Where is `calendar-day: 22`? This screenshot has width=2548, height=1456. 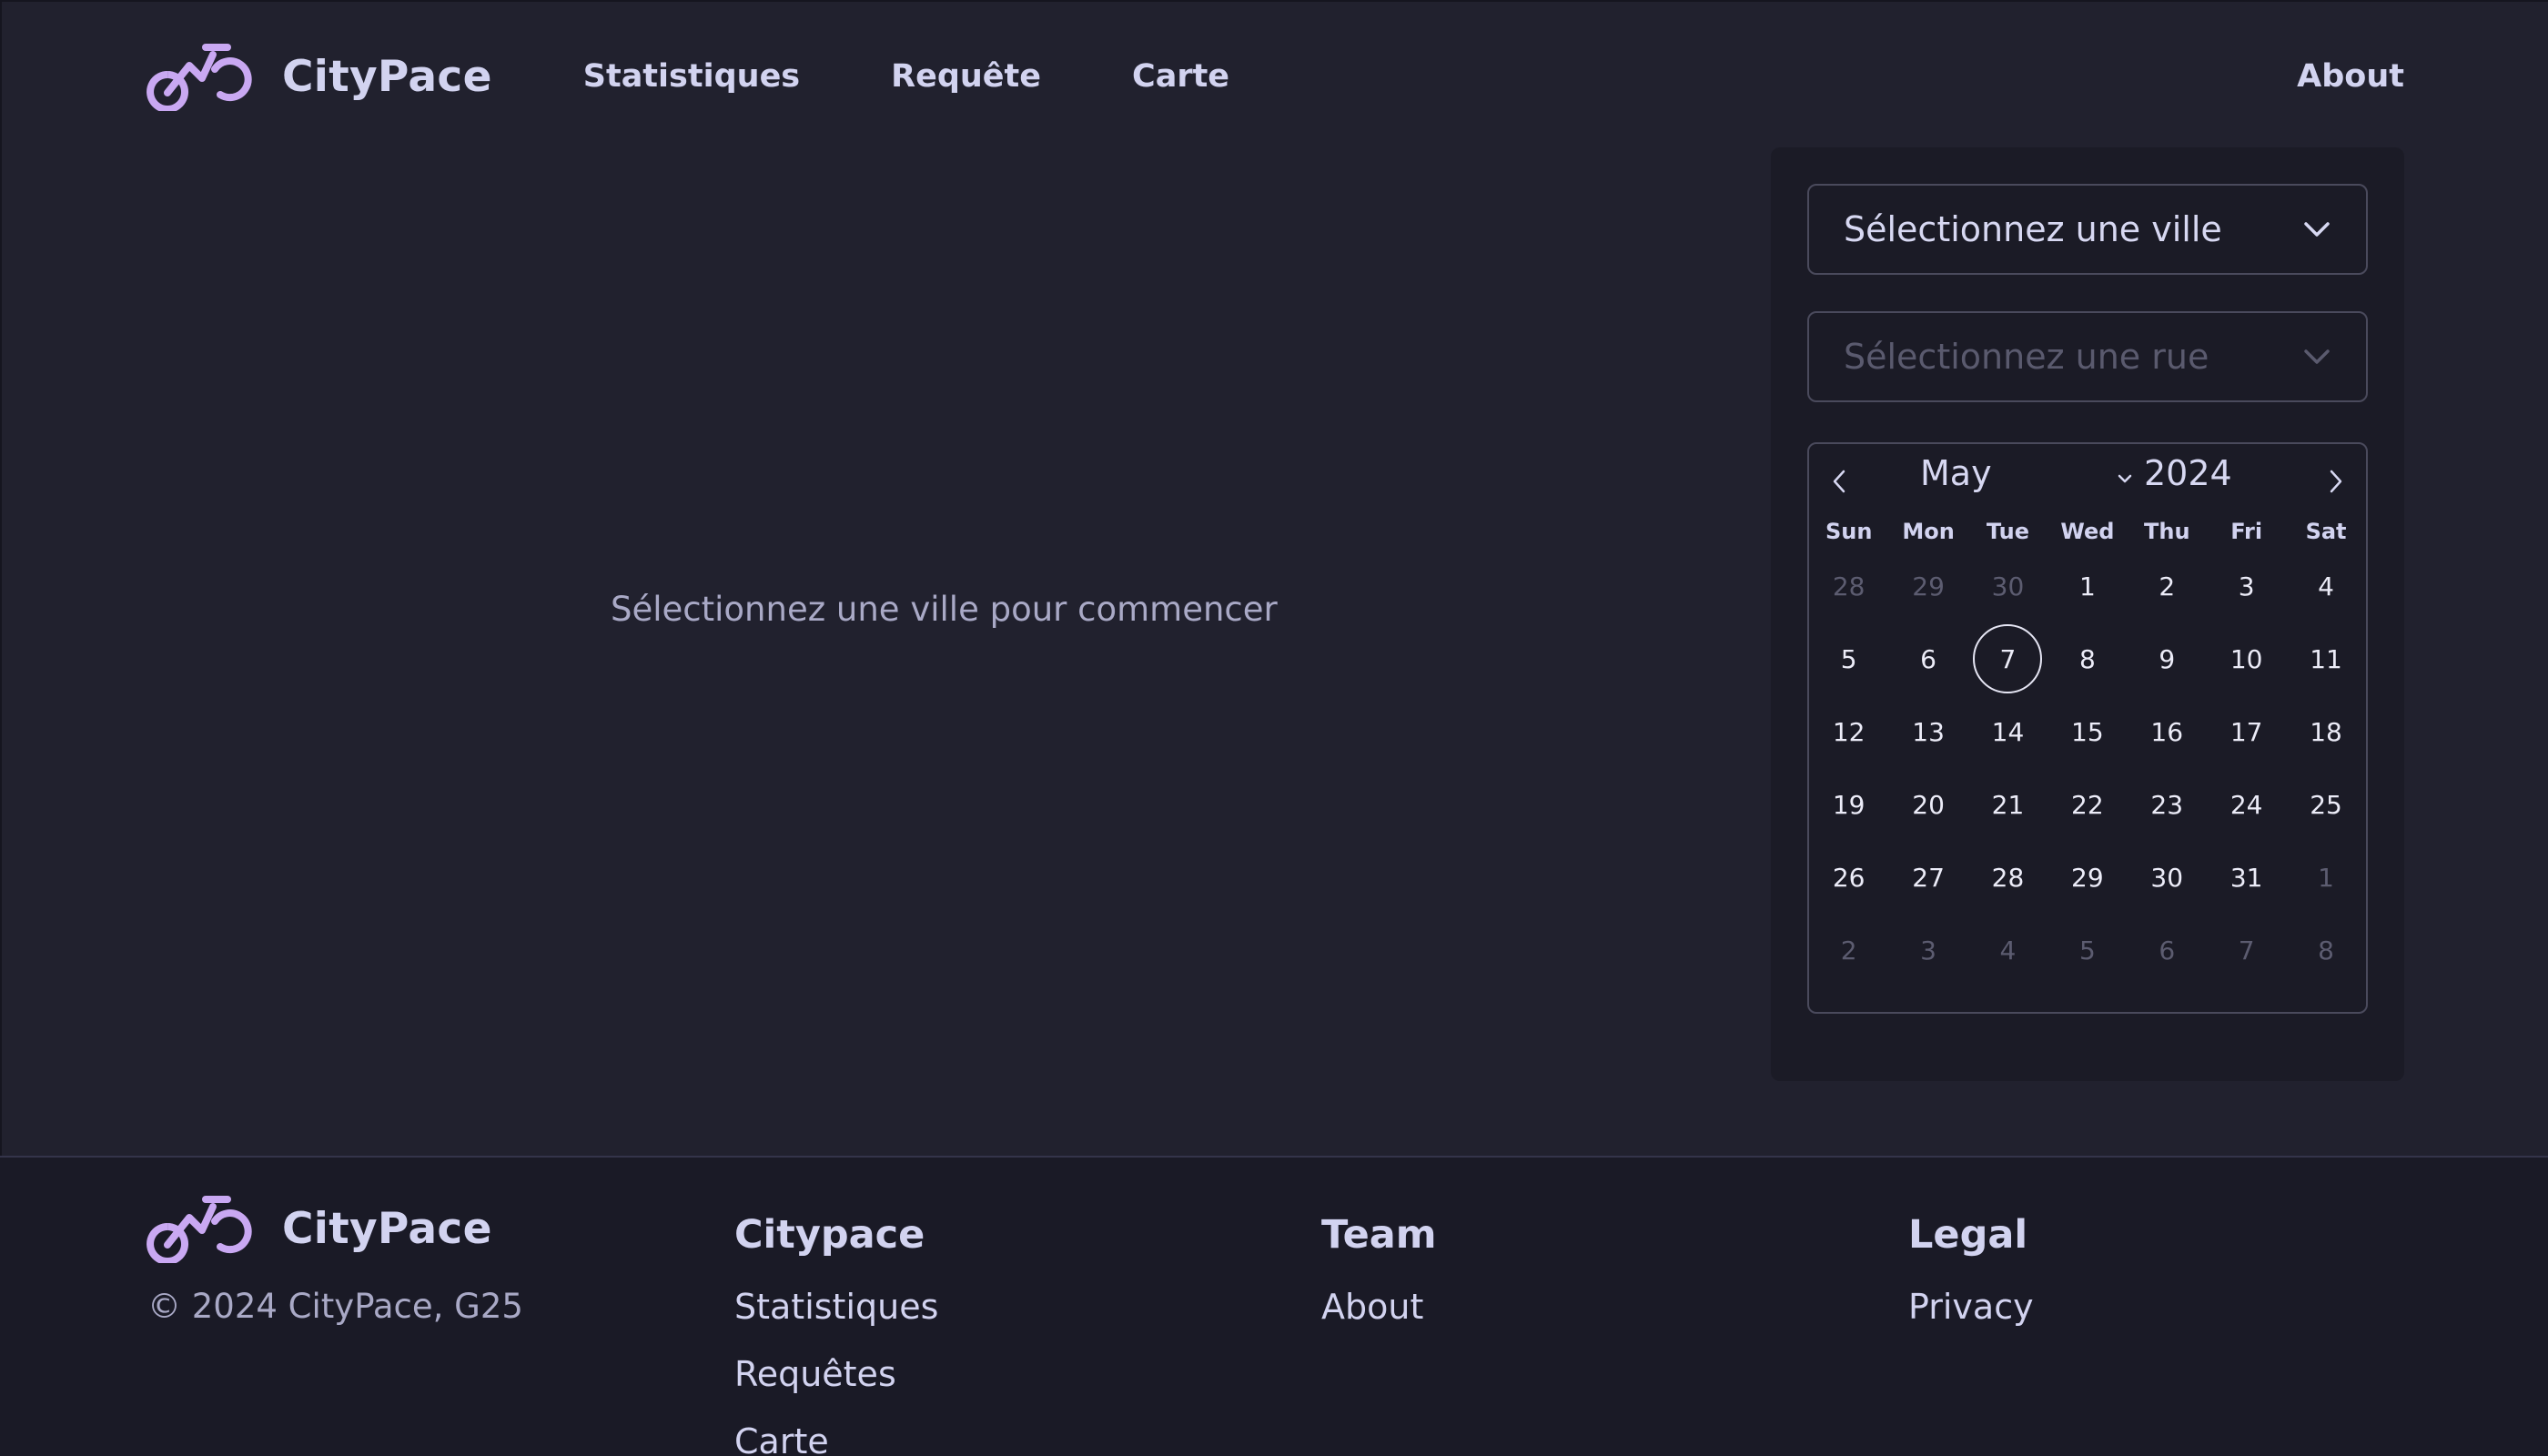 calendar-day: 22 is located at coordinates (2088, 805).